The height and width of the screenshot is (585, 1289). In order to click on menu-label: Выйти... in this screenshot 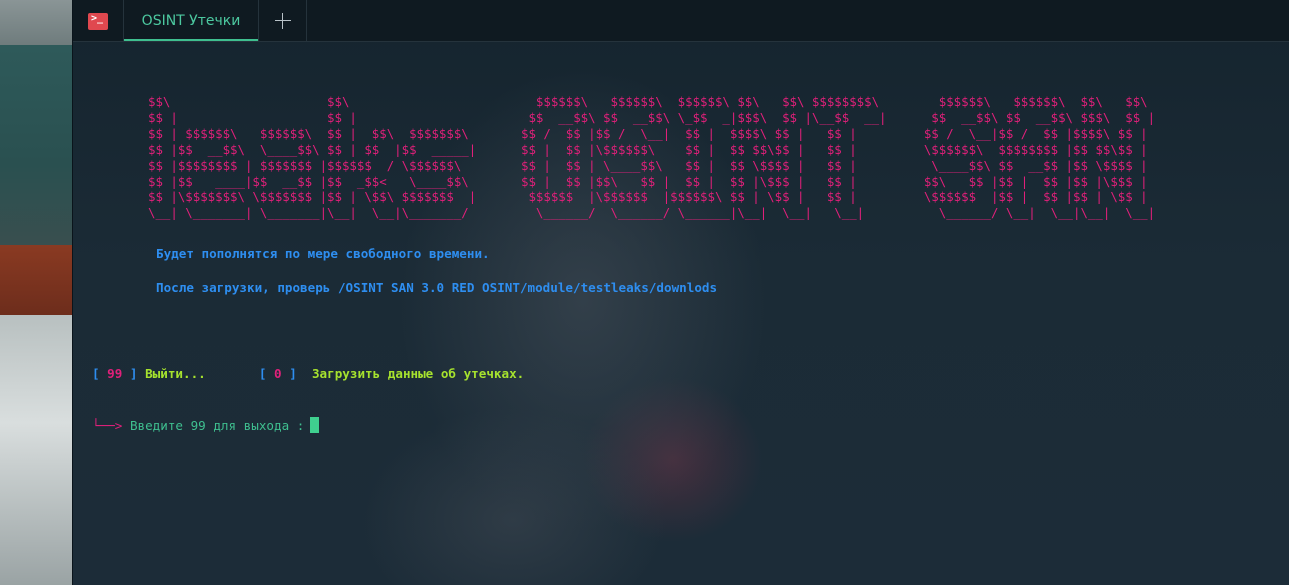, I will do `click(175, 373)`.